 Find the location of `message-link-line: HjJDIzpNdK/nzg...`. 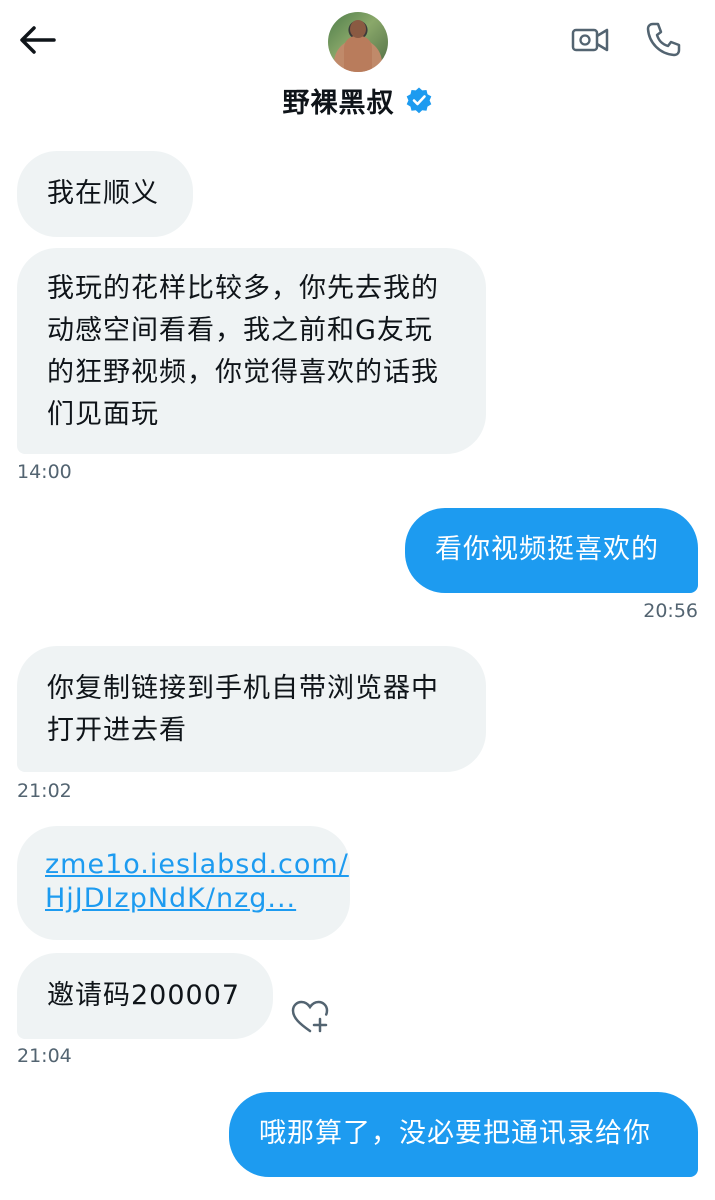

message-link-line: HjJDIzpNdK/nzg... is located at coordinates (197, 899).